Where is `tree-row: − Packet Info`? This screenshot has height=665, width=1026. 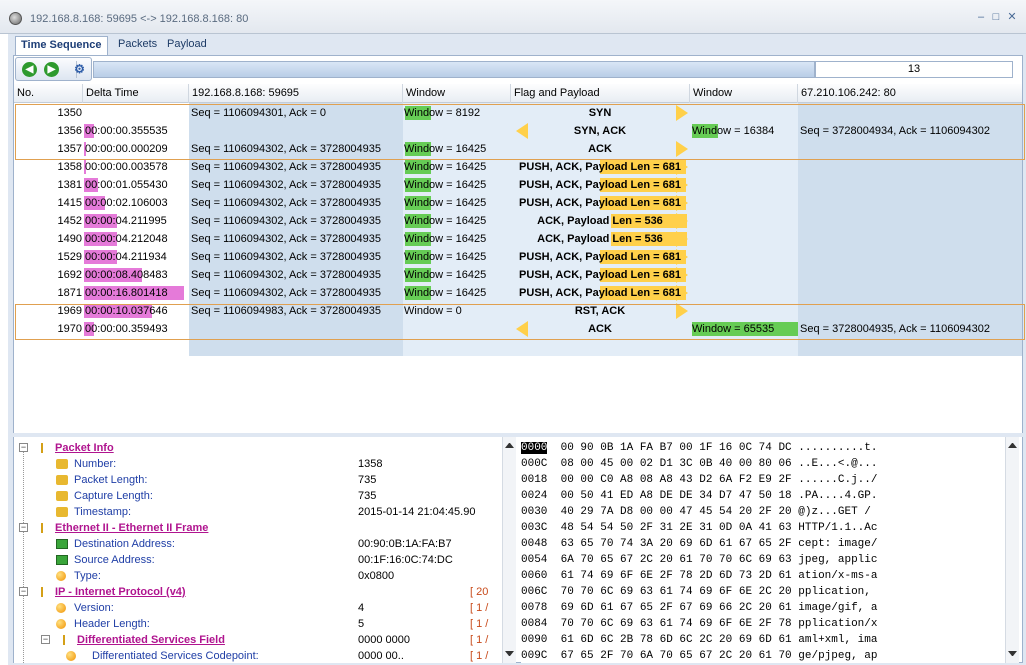 tree-row: − Packet Info is located at coordinates (259, 448).